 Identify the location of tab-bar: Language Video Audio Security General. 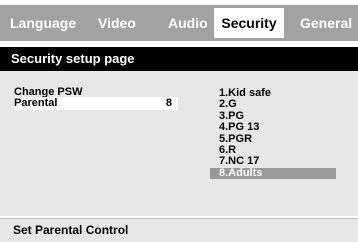
(179, 23).